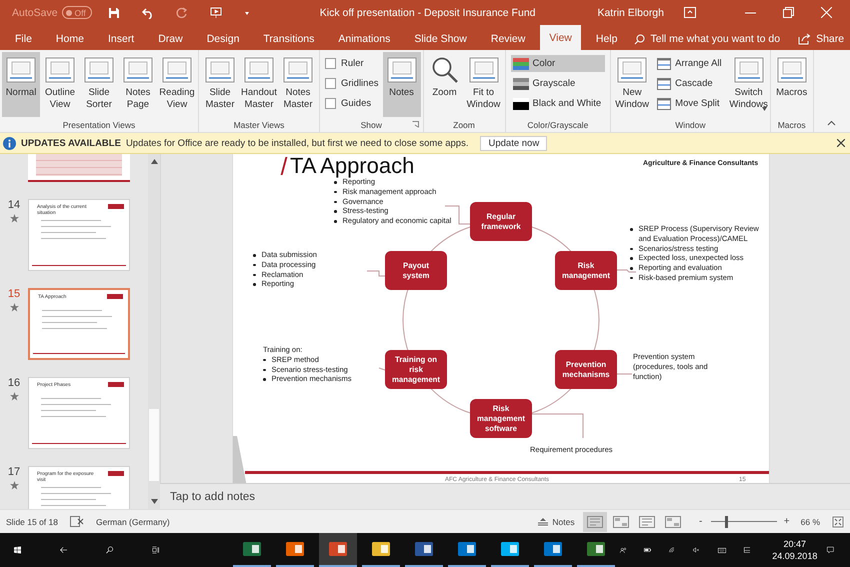 The image size is (850, 567). What do you see at coordinates (700, 521) in the screenshot?
I see `zoom-out-button: -` at bounding box center [700, 521].